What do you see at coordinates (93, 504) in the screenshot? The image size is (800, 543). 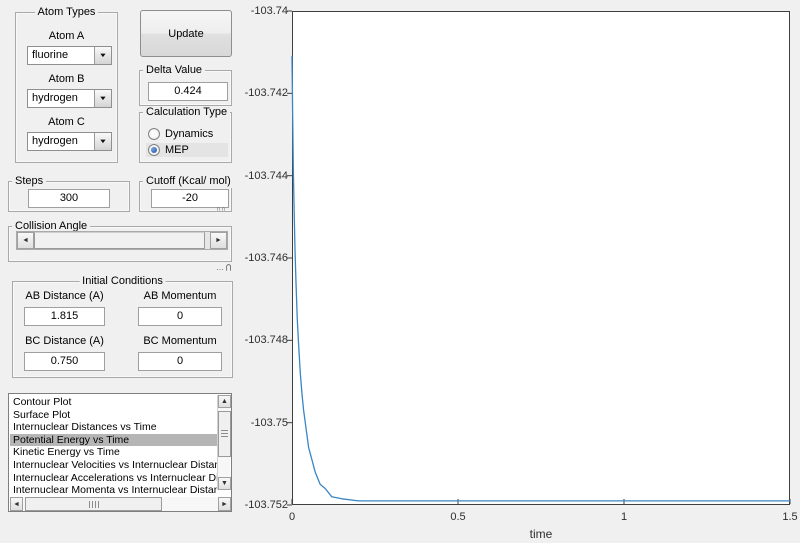 I see `horizontal-scrollbar-thumb` at bounding box center [93, 504].